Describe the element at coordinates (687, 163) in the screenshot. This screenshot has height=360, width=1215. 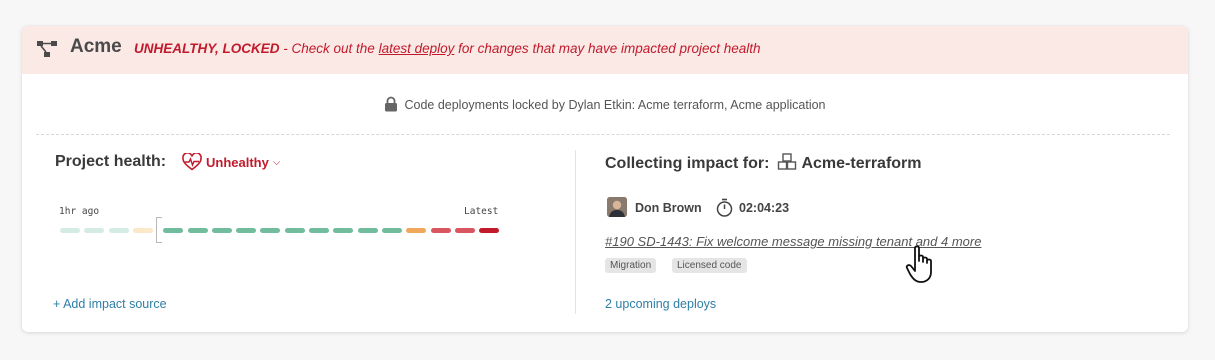
I see `collecting-impact-label: Collecting impact for:` at that location.